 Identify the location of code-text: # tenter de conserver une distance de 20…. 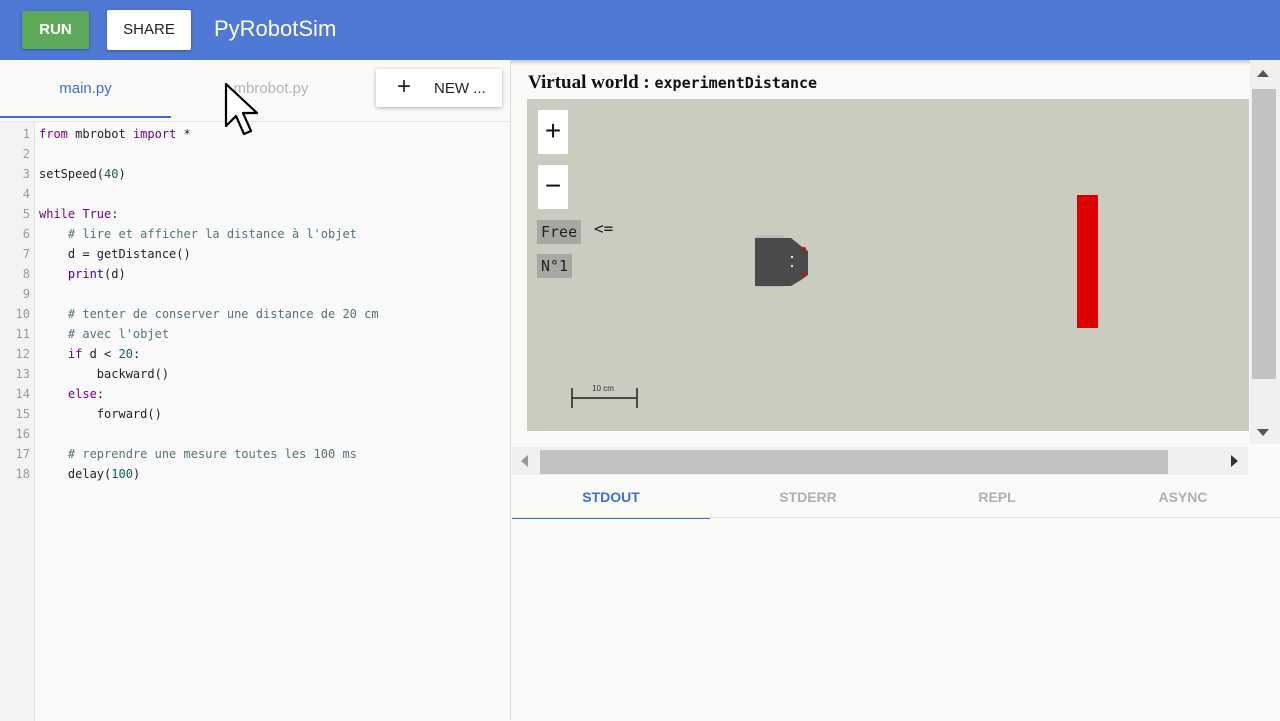
(223, 314).